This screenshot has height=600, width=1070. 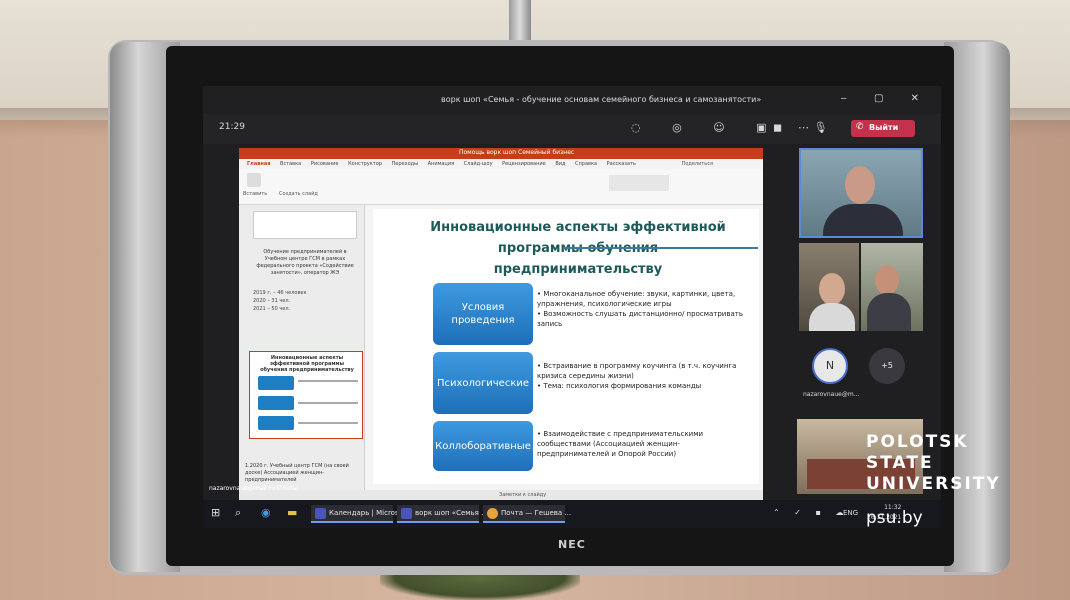 I want to click on window-controls: ‒ ▢ ✕, so click(x=885, y=98).